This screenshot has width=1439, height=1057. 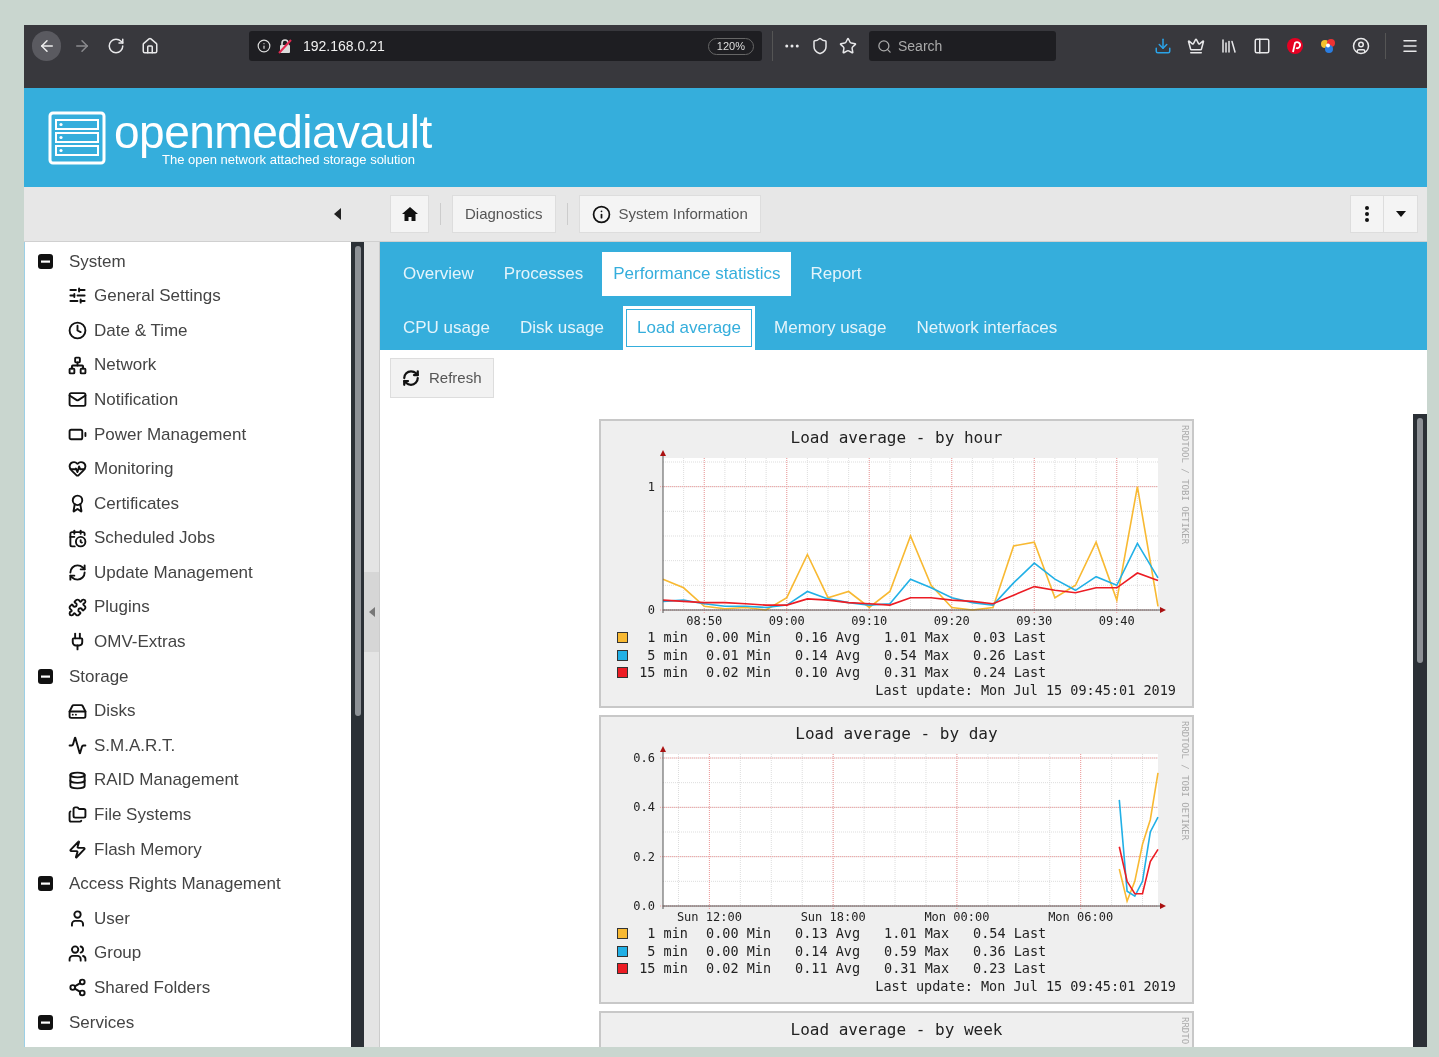 I want to click on sidebar-item: Disks, so click(x=188, y=711).